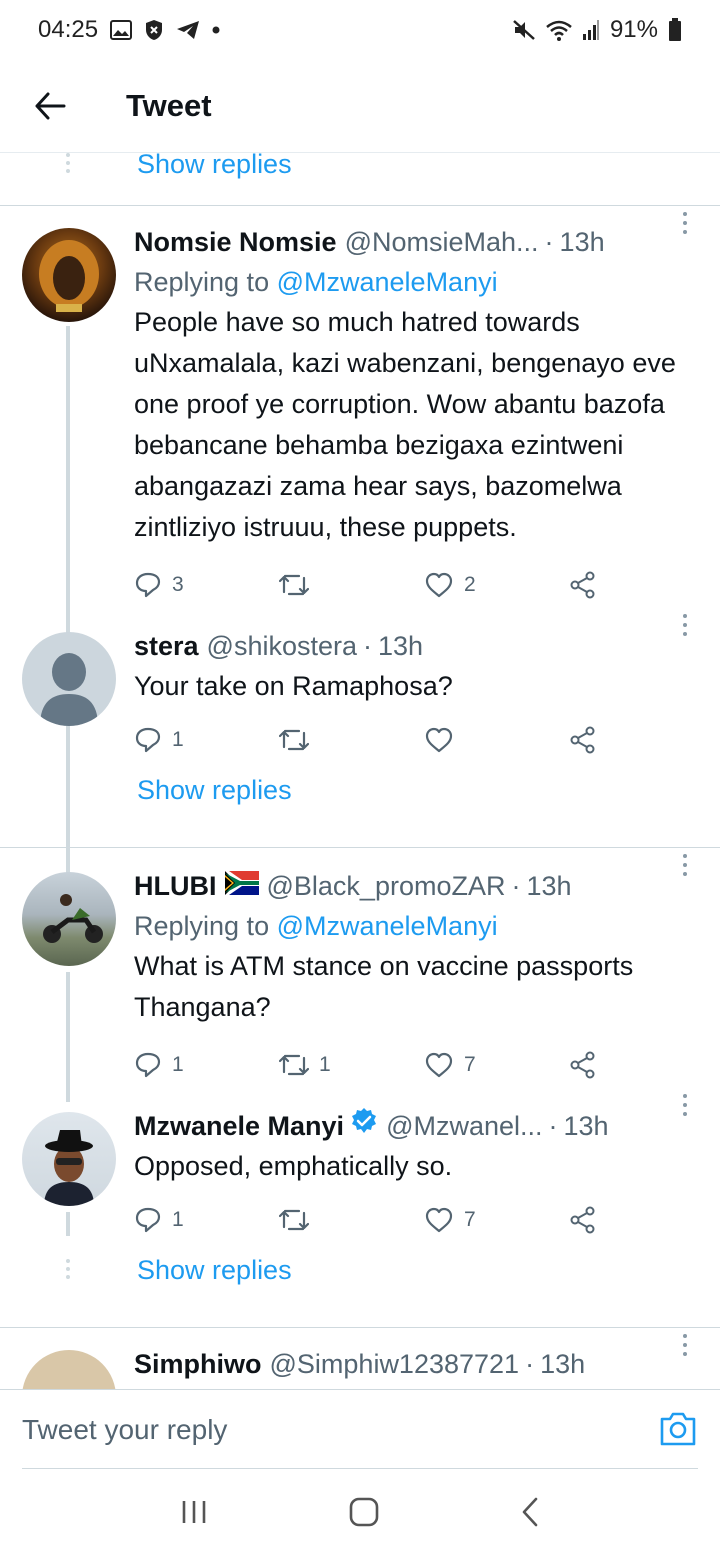  Describe the element at coordinates (386, 886) in the screenshot. I see `author-handle: @Black_promoZAR` at that location.